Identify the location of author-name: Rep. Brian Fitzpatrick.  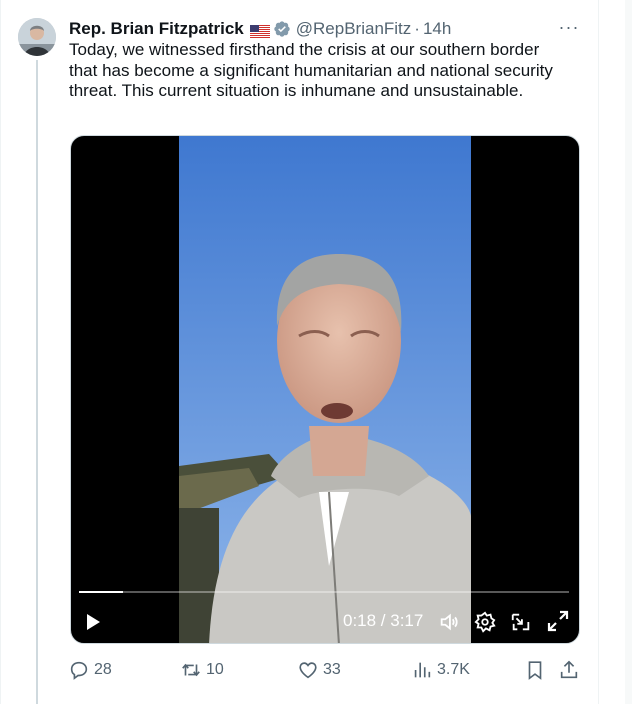
(156, 29).